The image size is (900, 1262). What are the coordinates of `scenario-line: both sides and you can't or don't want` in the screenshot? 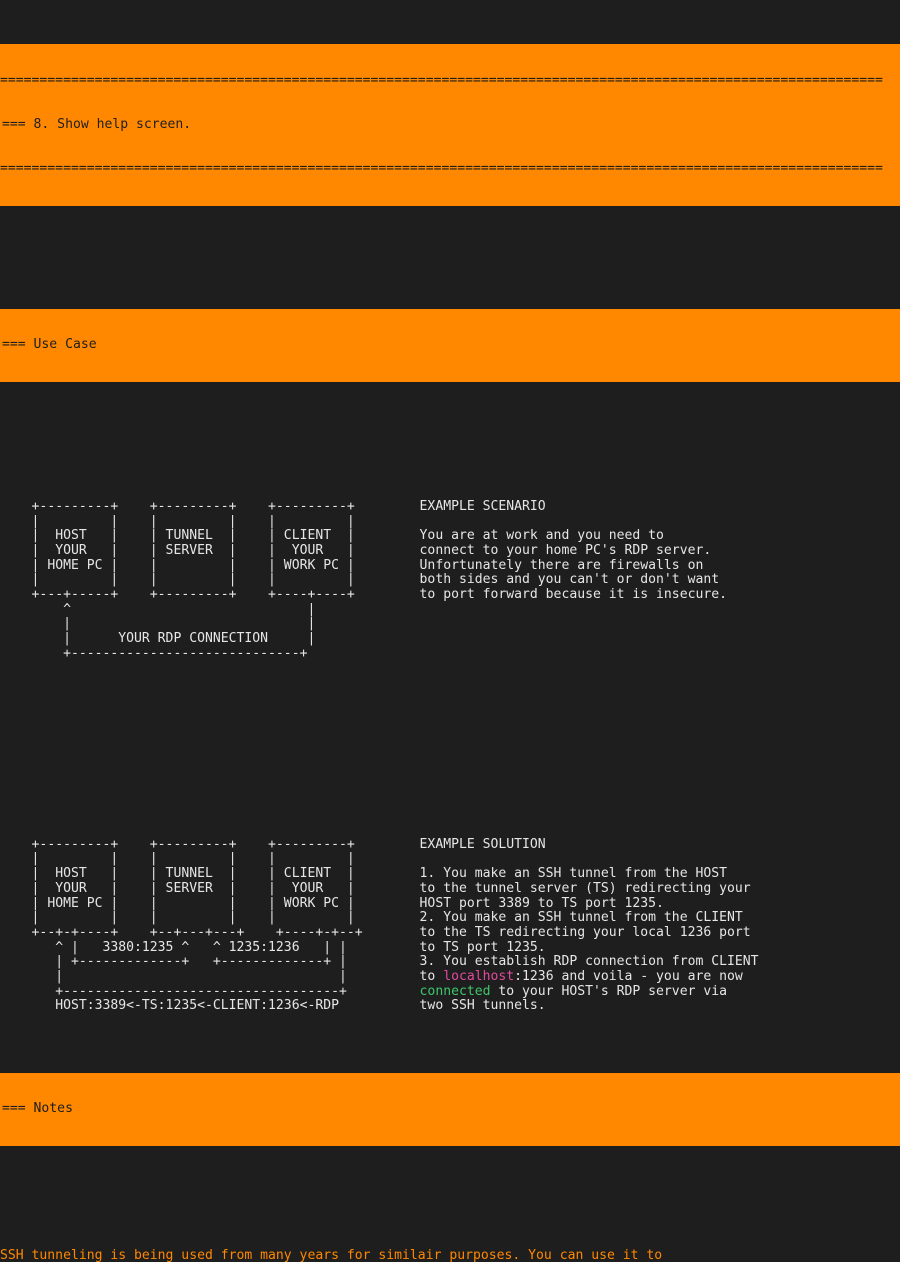 It's located at (569, 580).